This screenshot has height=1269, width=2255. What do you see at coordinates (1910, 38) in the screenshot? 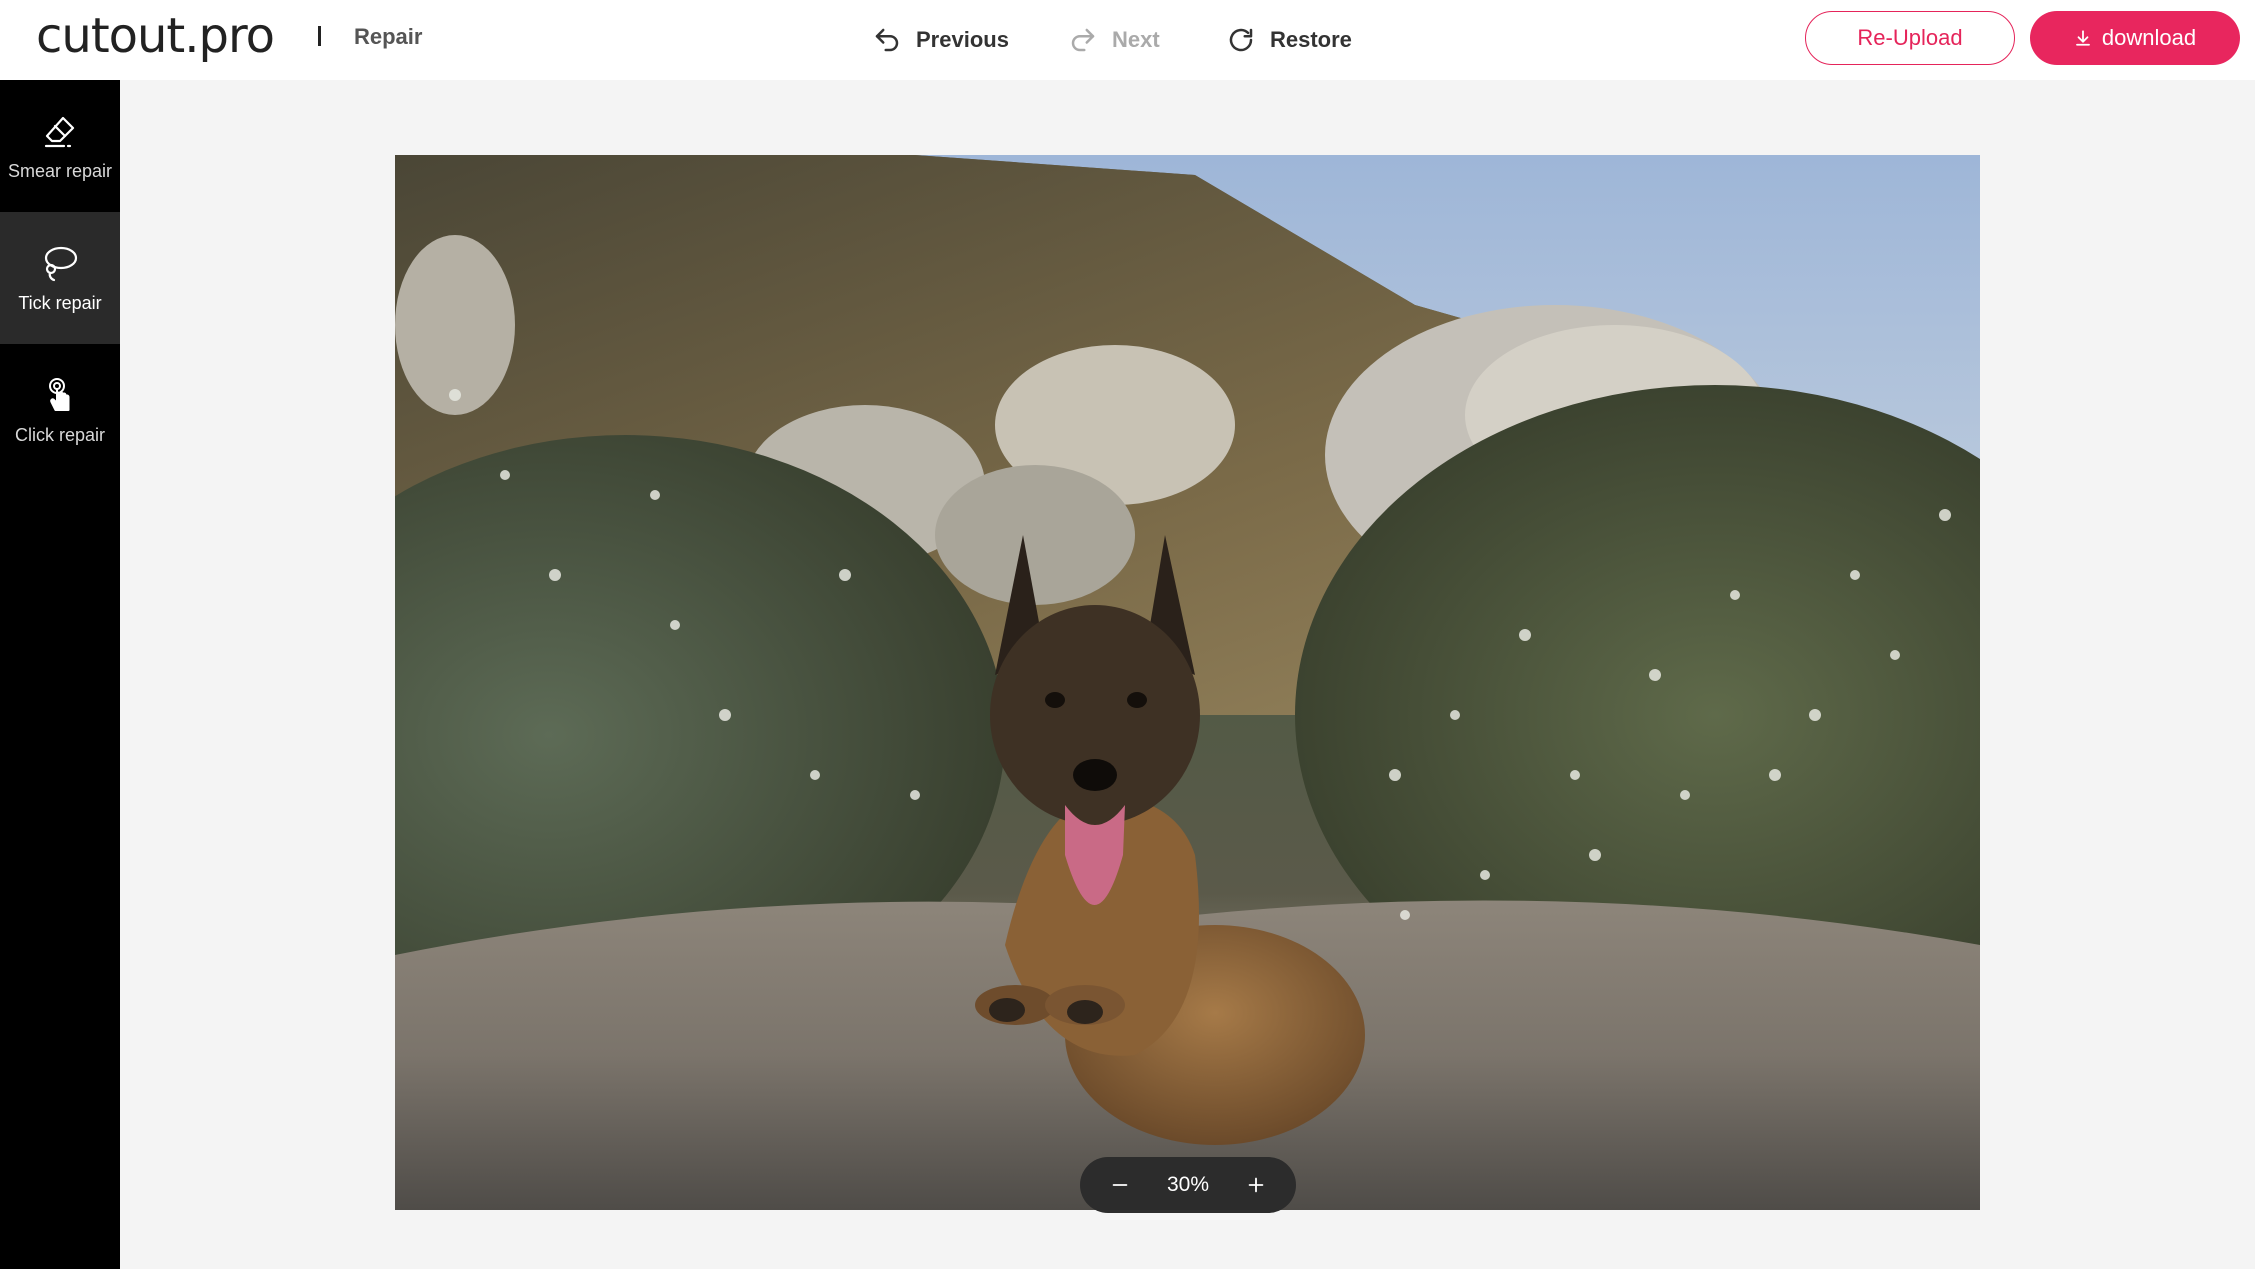
I see `reupload-button: Re-Upload` at bounding box center [1910, 38].